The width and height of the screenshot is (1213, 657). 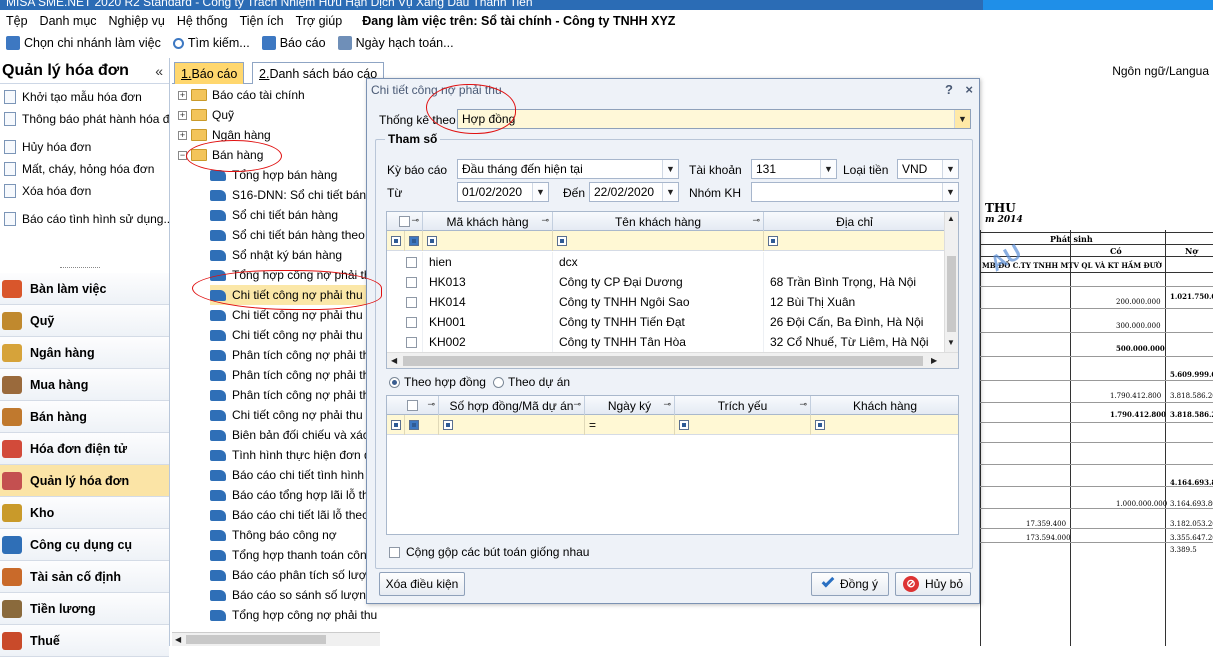 I want to click on help-icon: ?, so click(x=949, y=89).